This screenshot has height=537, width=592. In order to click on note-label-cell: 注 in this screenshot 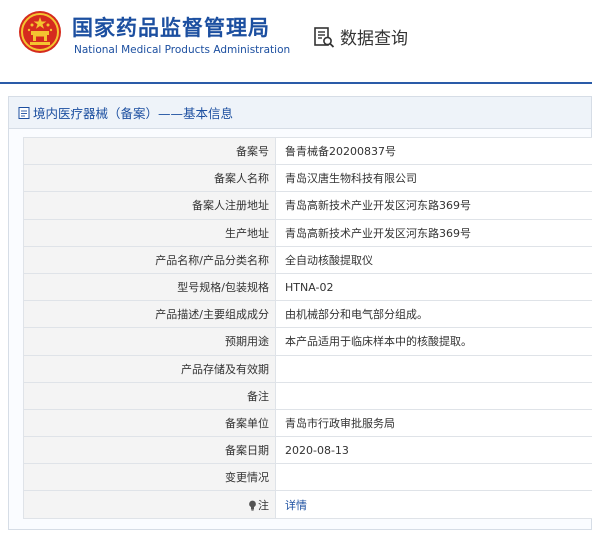, I will do `click(149, 504)`.